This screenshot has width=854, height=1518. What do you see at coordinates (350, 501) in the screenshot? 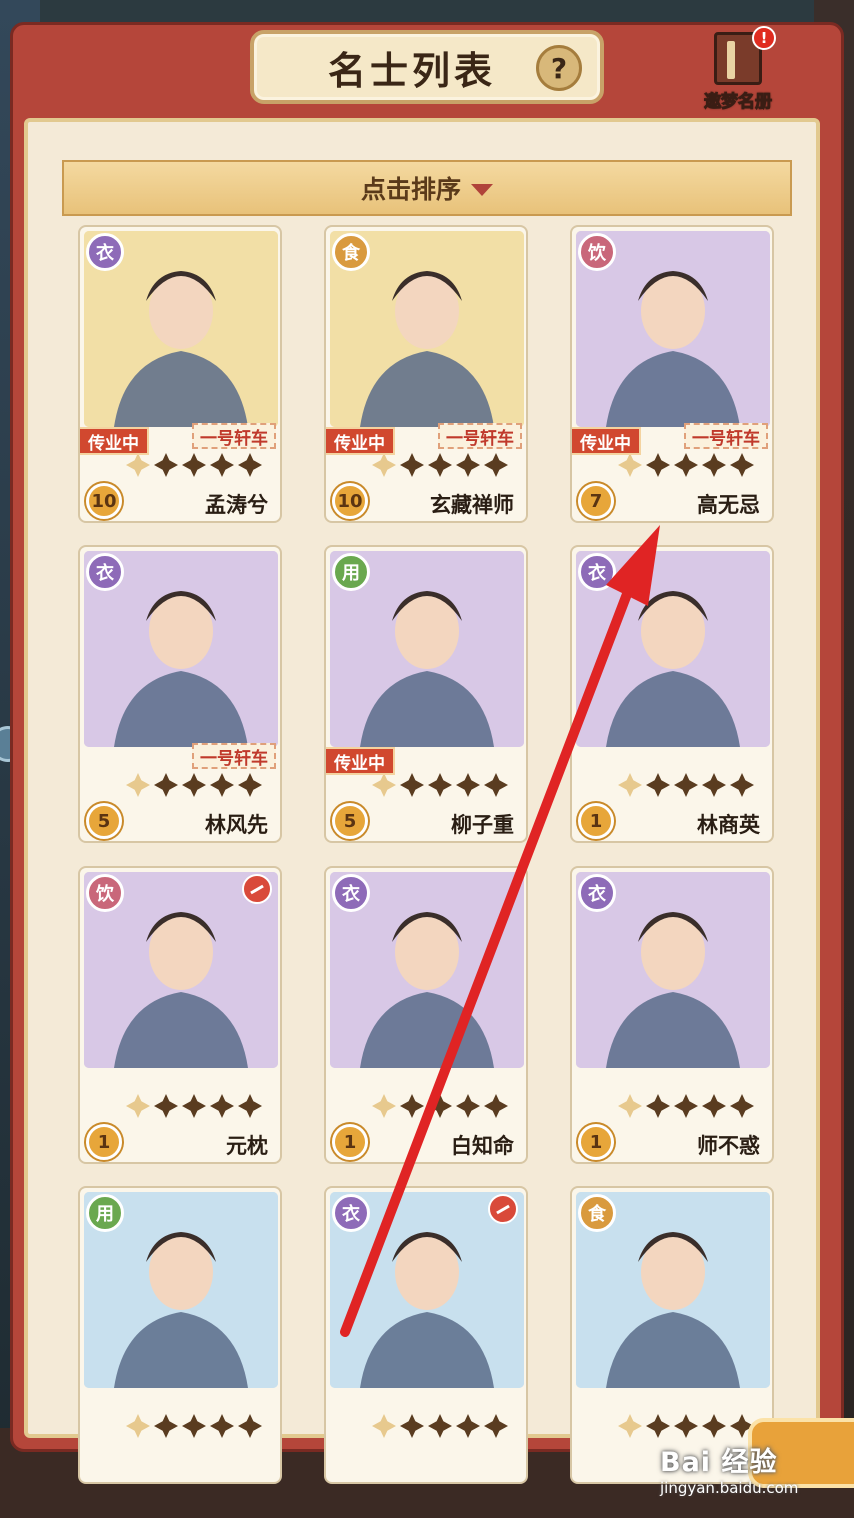
I see `level-badge: 10` at bounding box center [350, 501].